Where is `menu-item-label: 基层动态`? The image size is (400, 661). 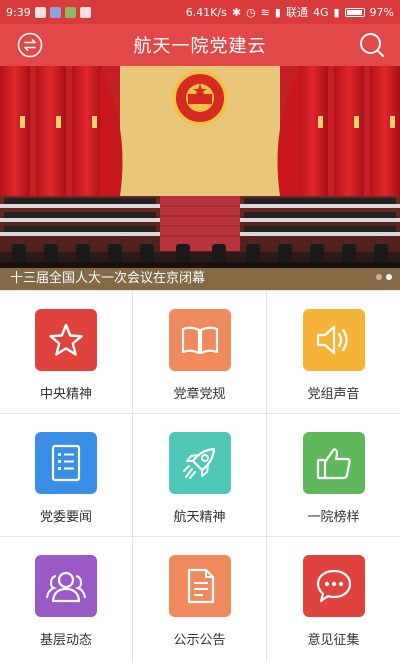 menu-item-label: 基层动态 is located at coordinates (65, 640).